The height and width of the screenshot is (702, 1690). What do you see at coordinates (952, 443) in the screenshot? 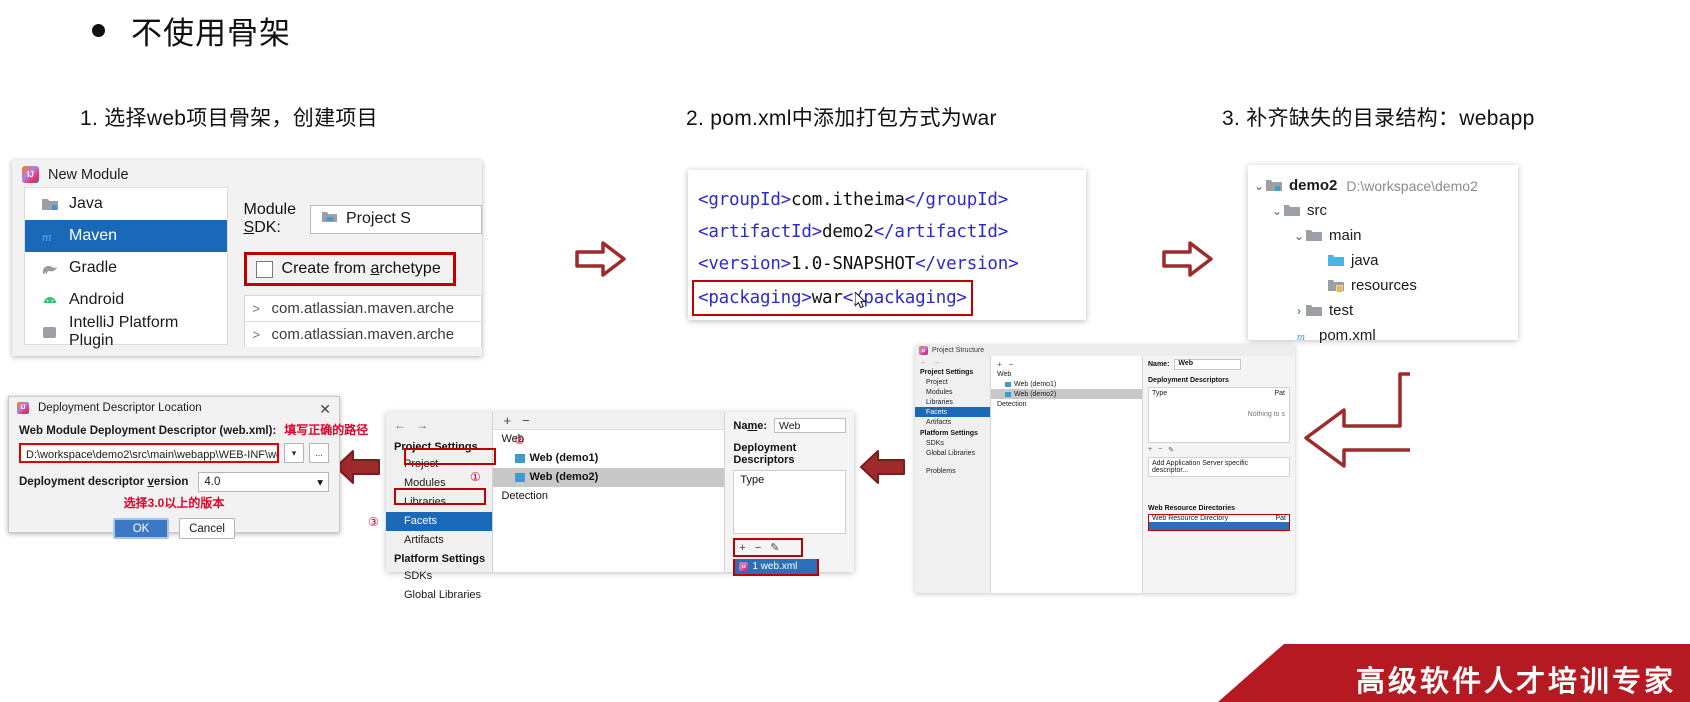
I see `ps-small-item-sdks: SDKs` at bounding box center [952, 443].